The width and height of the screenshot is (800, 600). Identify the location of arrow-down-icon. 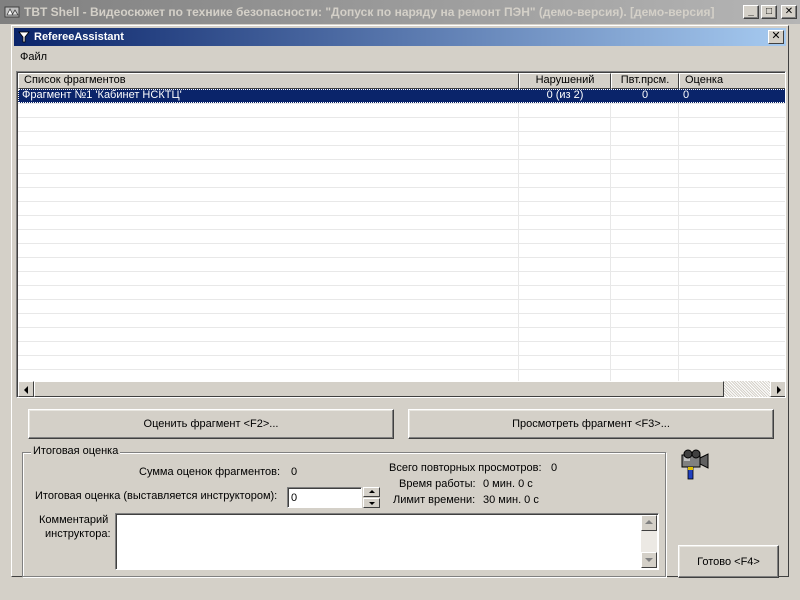
(649, 560).